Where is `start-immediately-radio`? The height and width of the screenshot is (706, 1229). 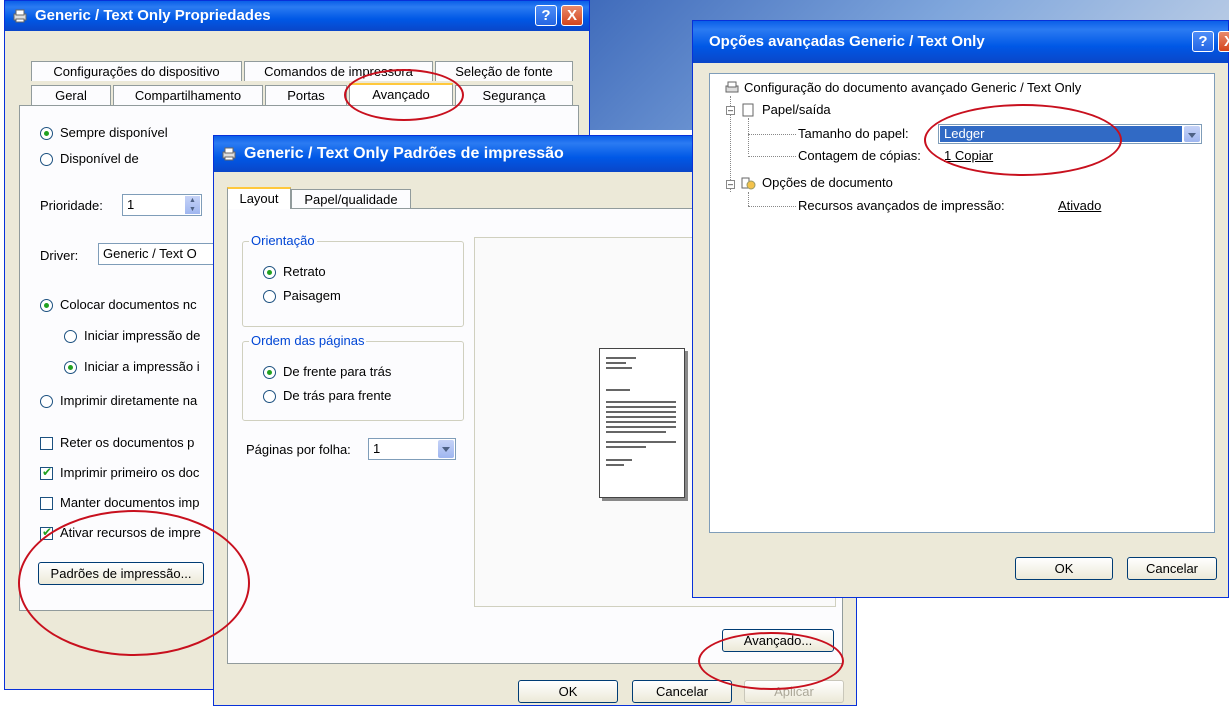 start-immediately-radio is located at coordinates (70, 367).